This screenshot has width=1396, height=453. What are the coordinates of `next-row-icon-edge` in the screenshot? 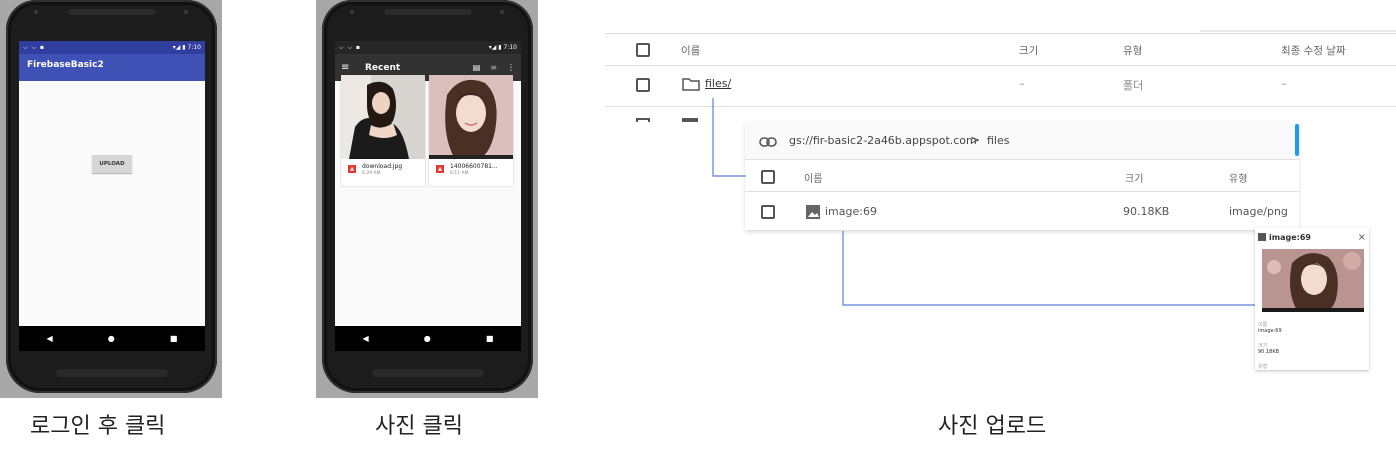 It's located at (690, 120).